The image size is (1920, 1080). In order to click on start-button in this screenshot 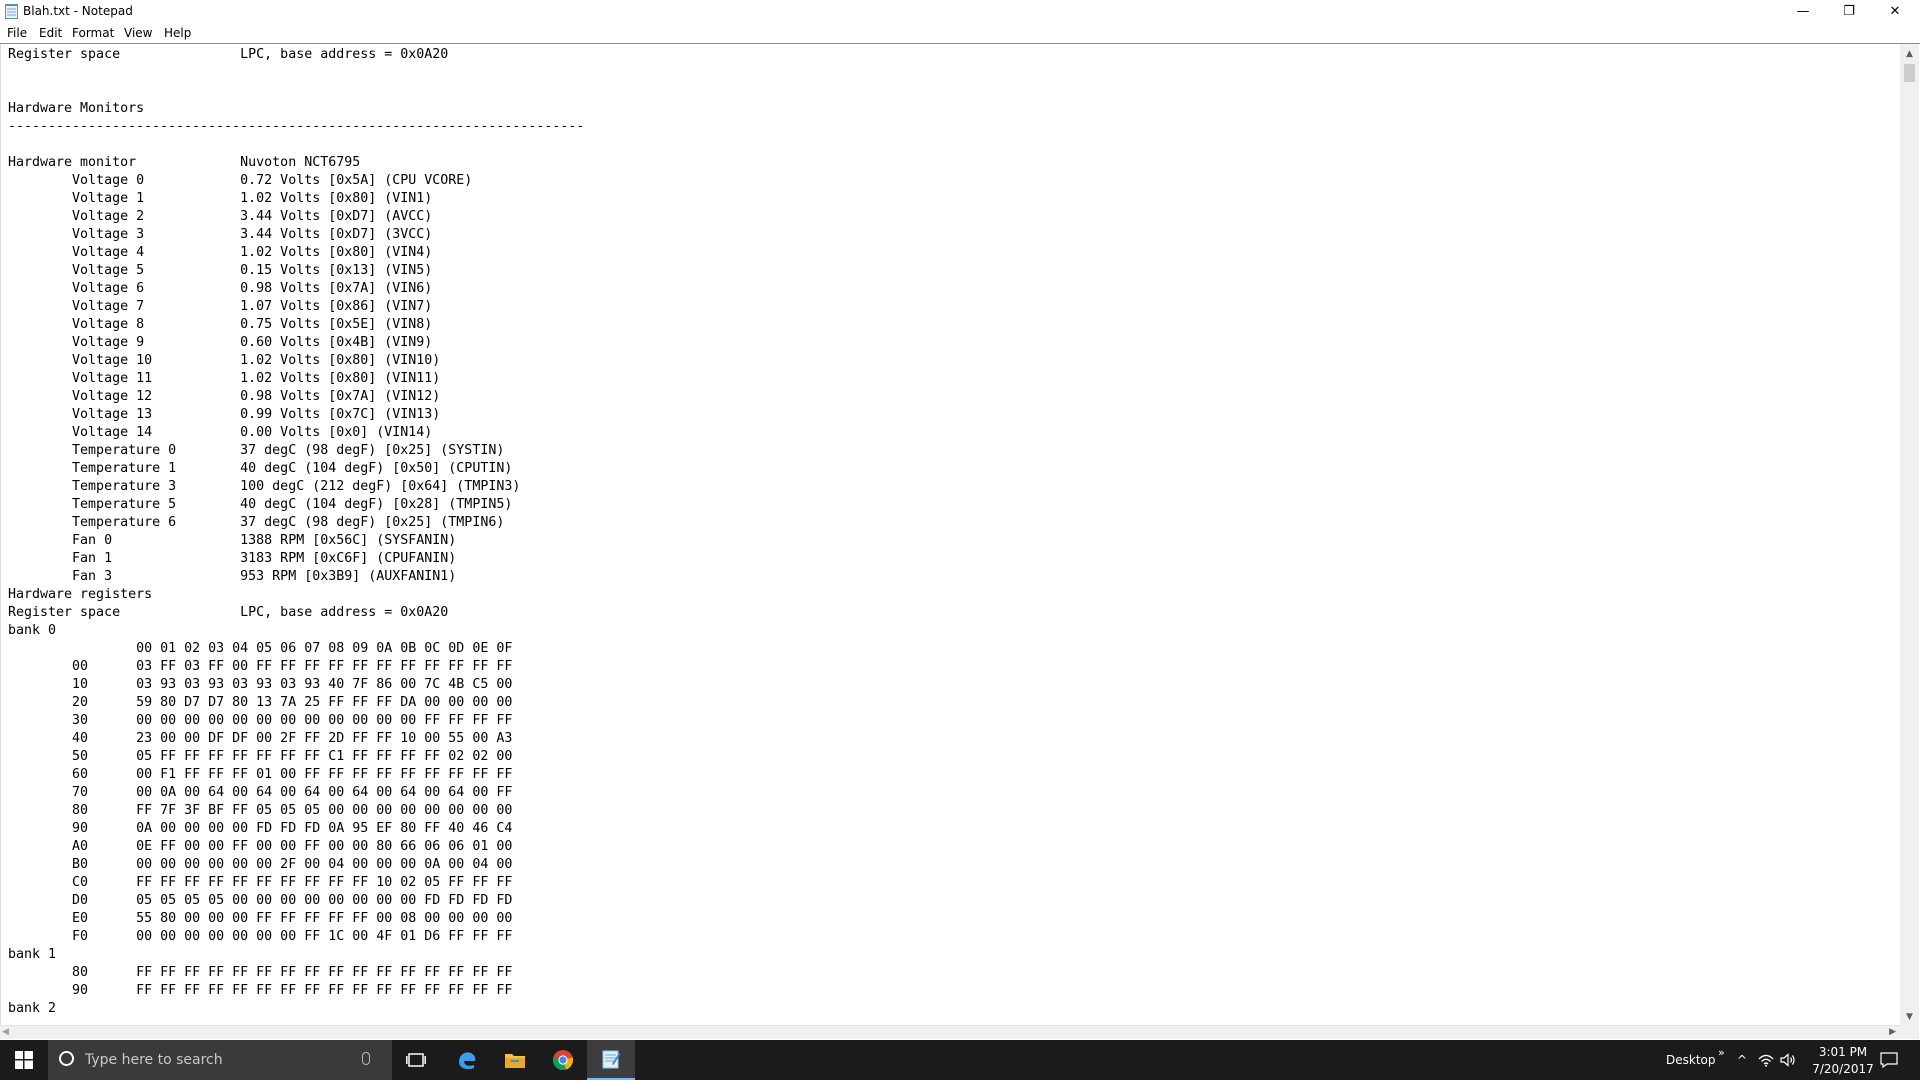, I will do `click(24, 1060)`.